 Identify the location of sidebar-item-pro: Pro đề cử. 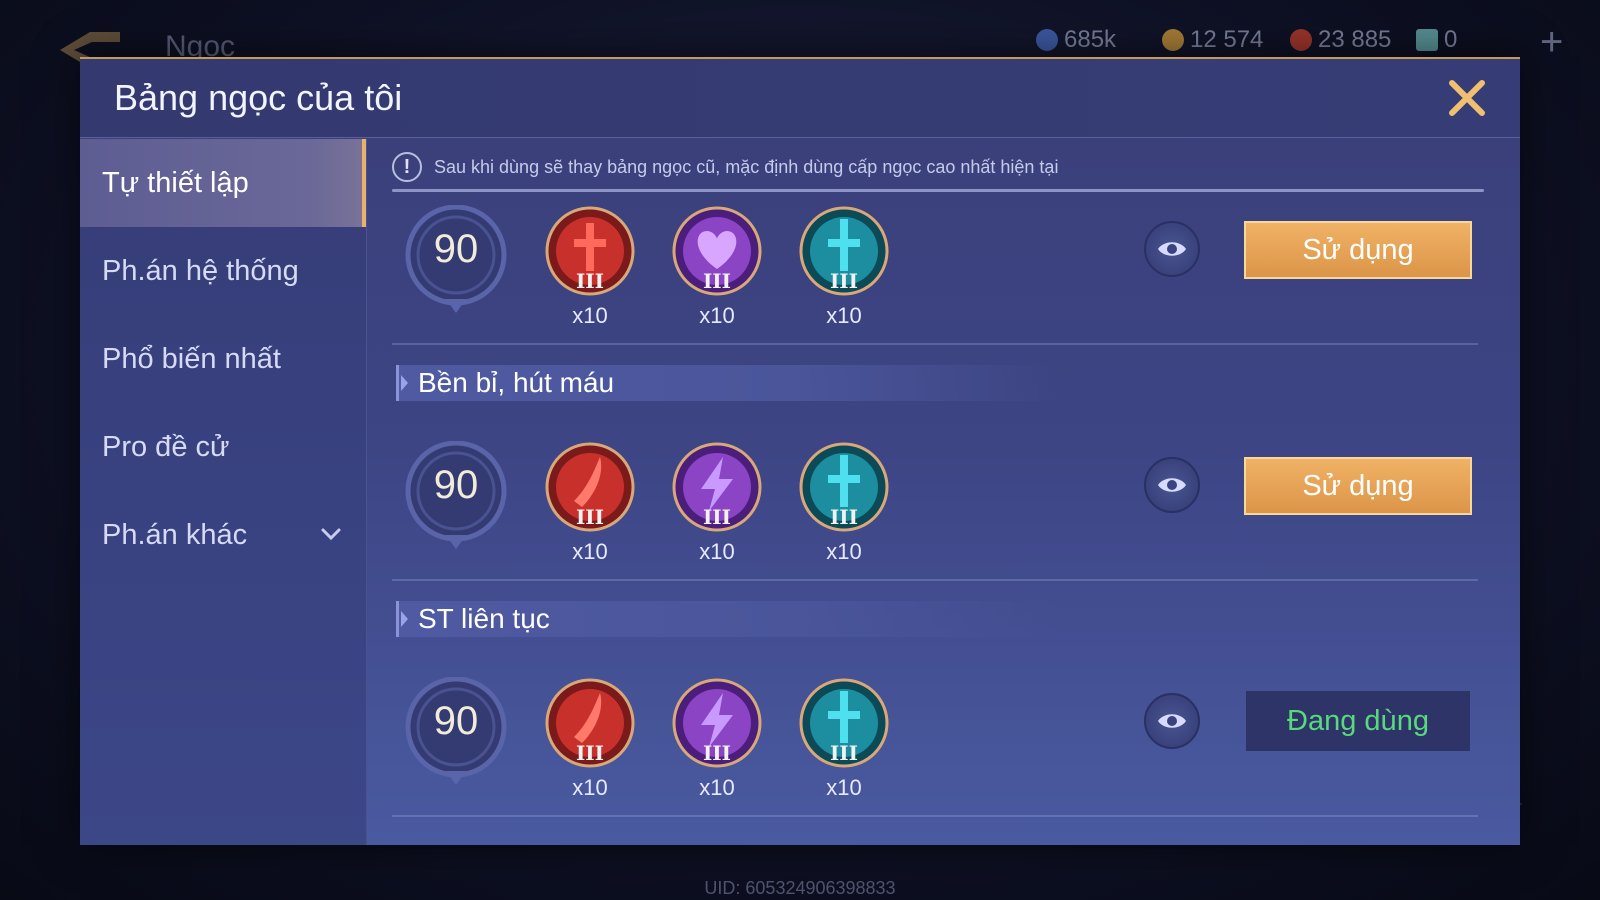
(223, 447).